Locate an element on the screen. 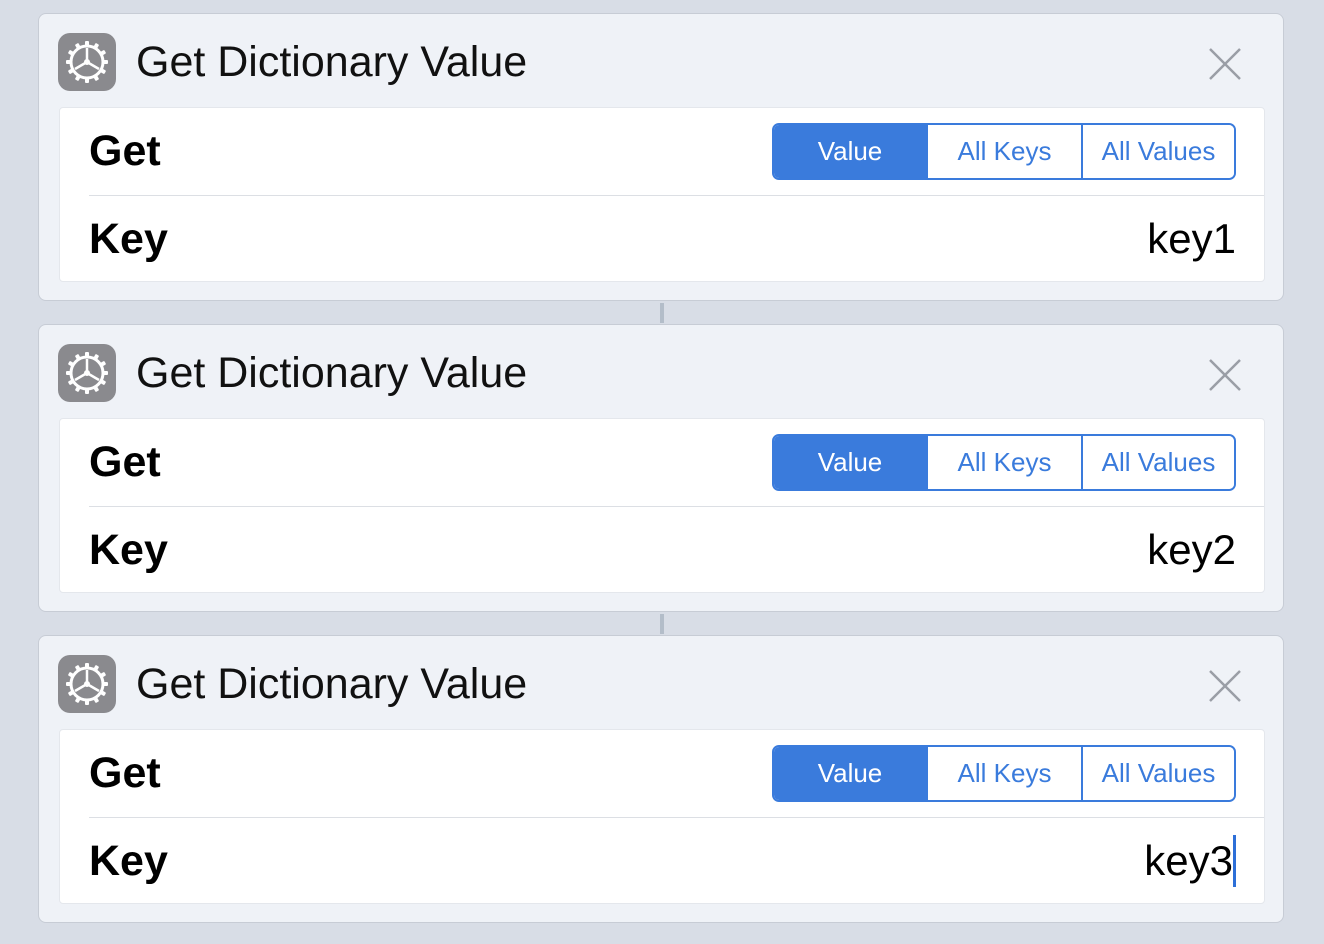  key-row: Key key3 is located at coordinates (662, 861).